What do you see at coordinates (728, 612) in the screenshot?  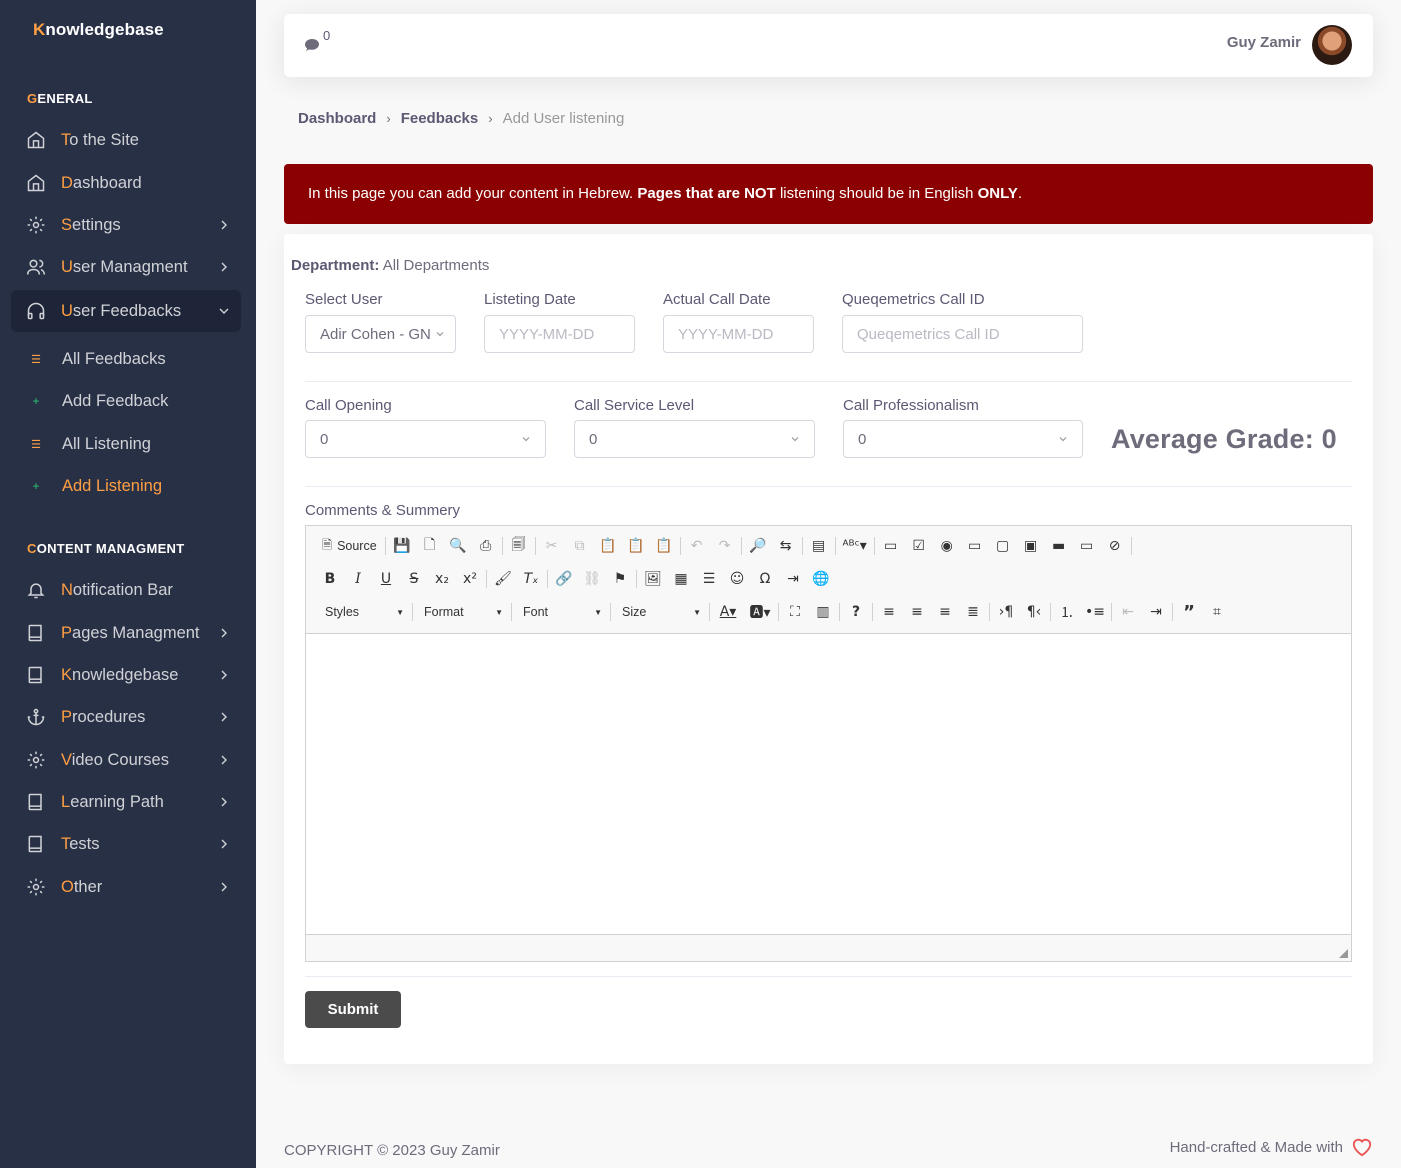 I see `text-color-icon: A▾` at bounding box center [728, 612].